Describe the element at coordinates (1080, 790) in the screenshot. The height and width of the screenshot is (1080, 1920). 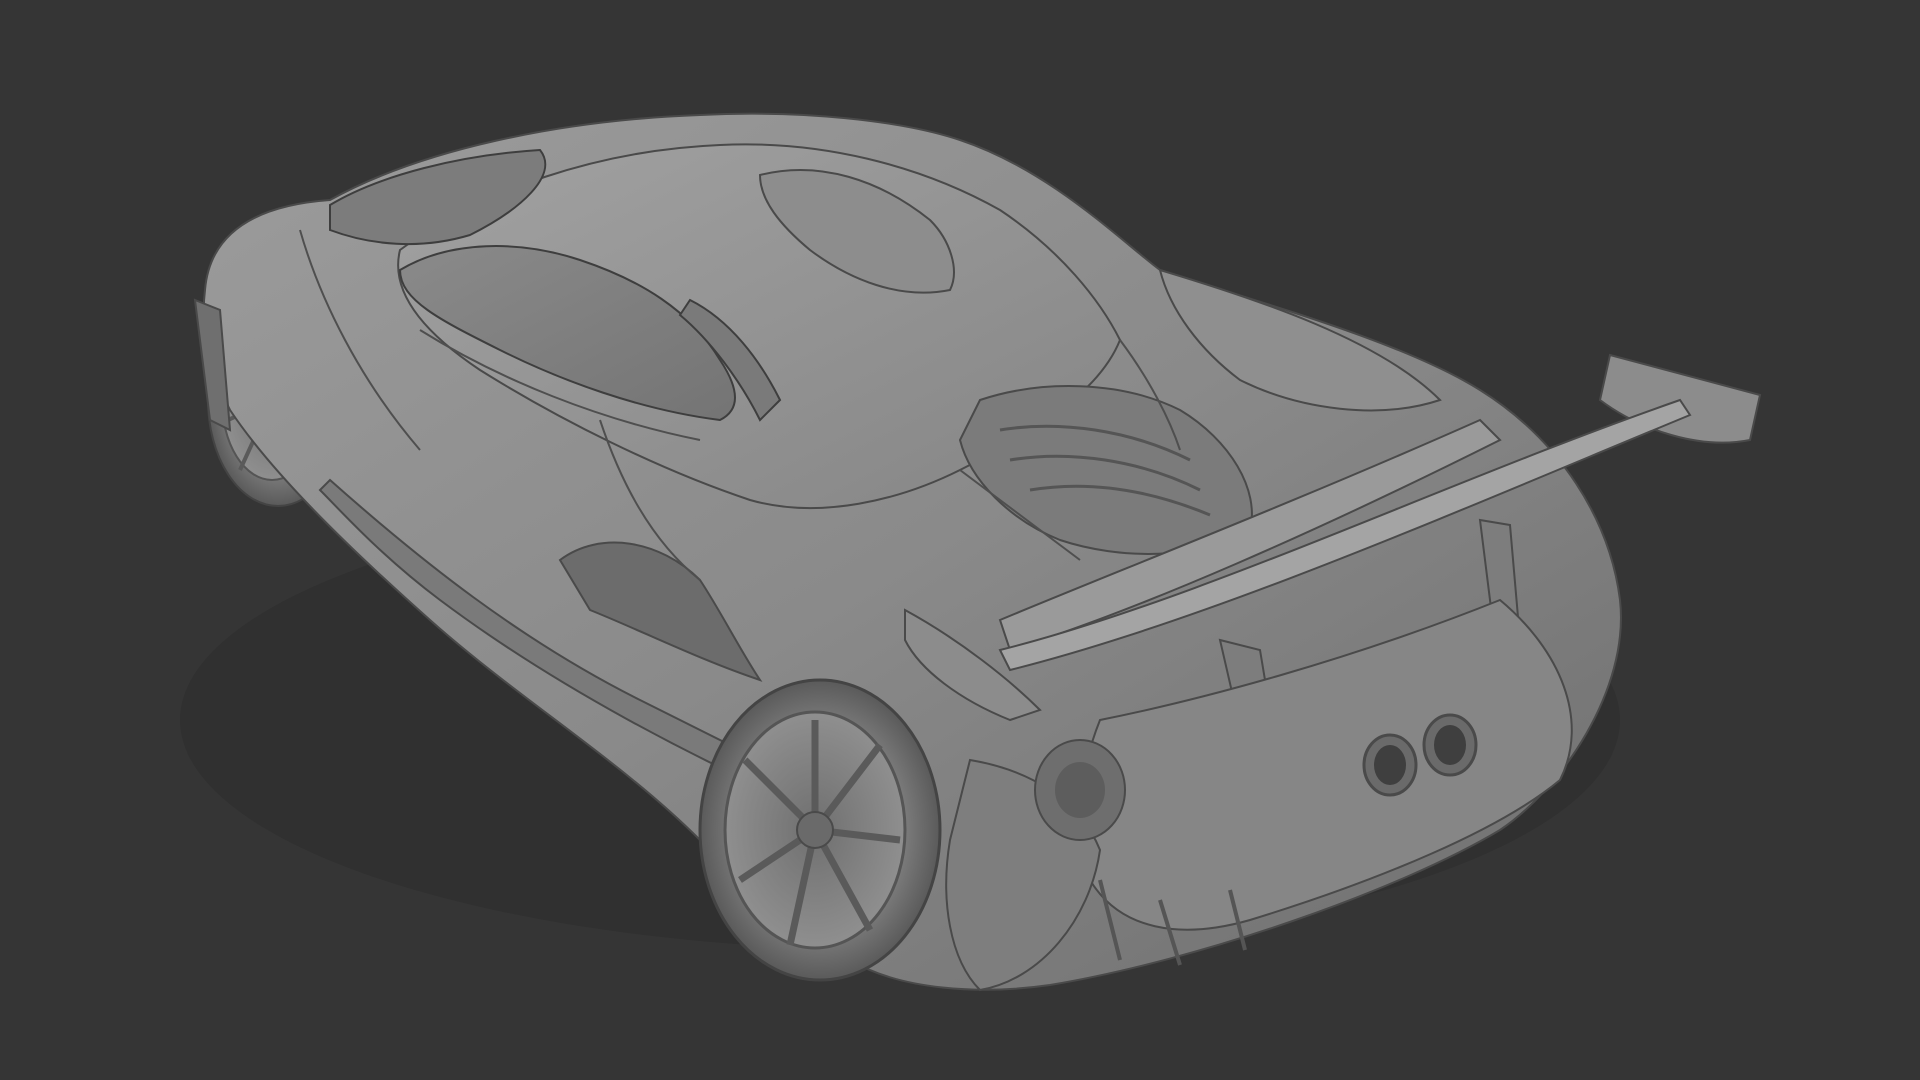
I see `rear-hub-detail` at that location.